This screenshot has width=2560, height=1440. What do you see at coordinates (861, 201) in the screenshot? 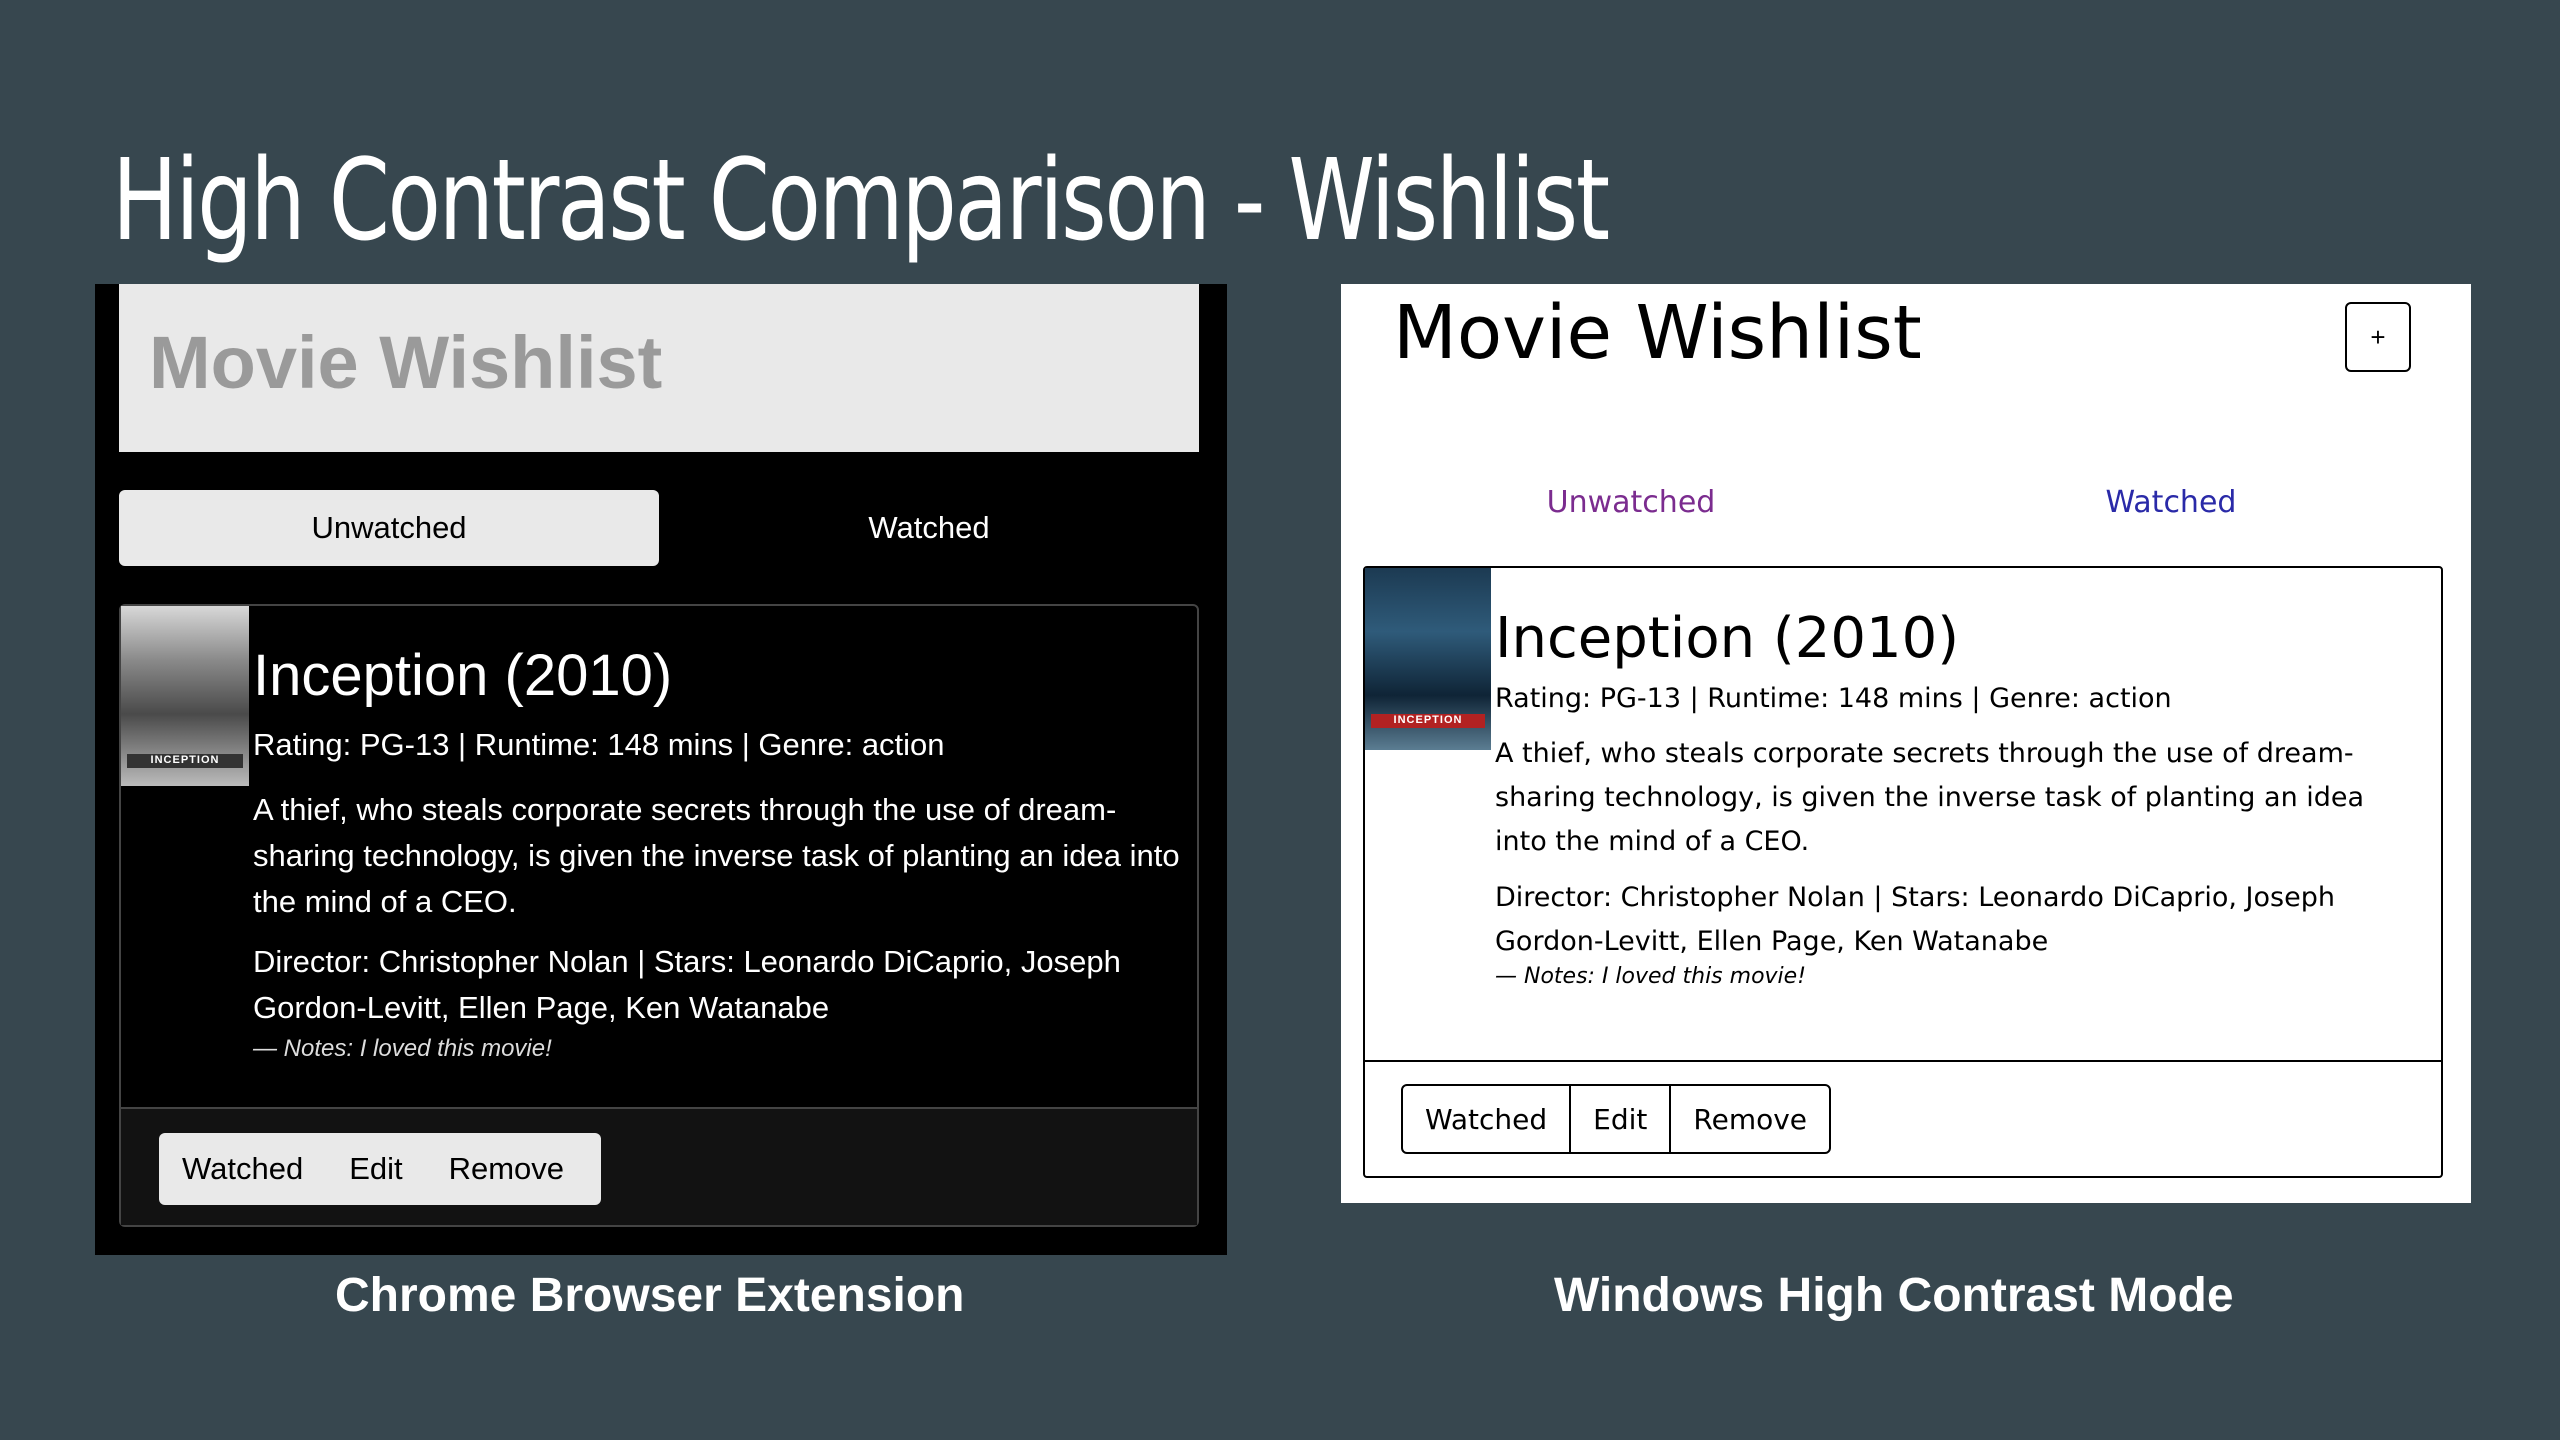
I see `slide-title: High Contrast Comparison - Wishlist` at bounding box center [861, 201].